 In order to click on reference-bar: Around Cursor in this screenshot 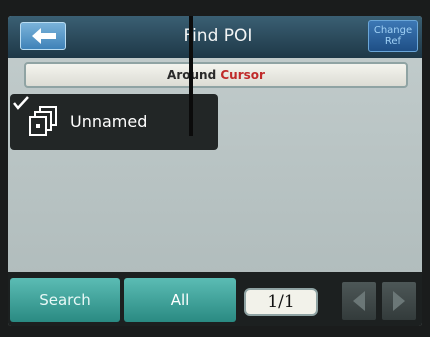, I will do `click(216, 75)`.